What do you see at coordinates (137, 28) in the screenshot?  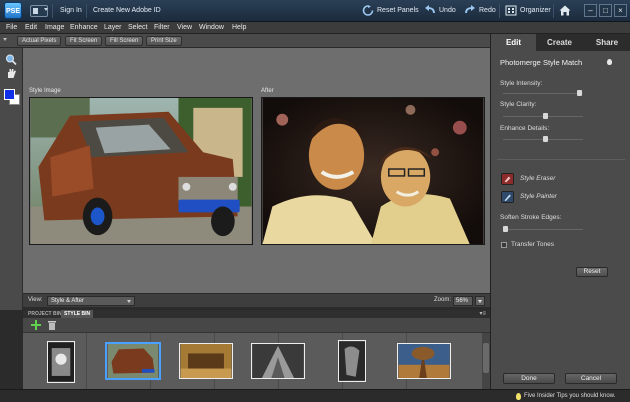 I see `menu-select: Select` at bounding box center [137, 28].